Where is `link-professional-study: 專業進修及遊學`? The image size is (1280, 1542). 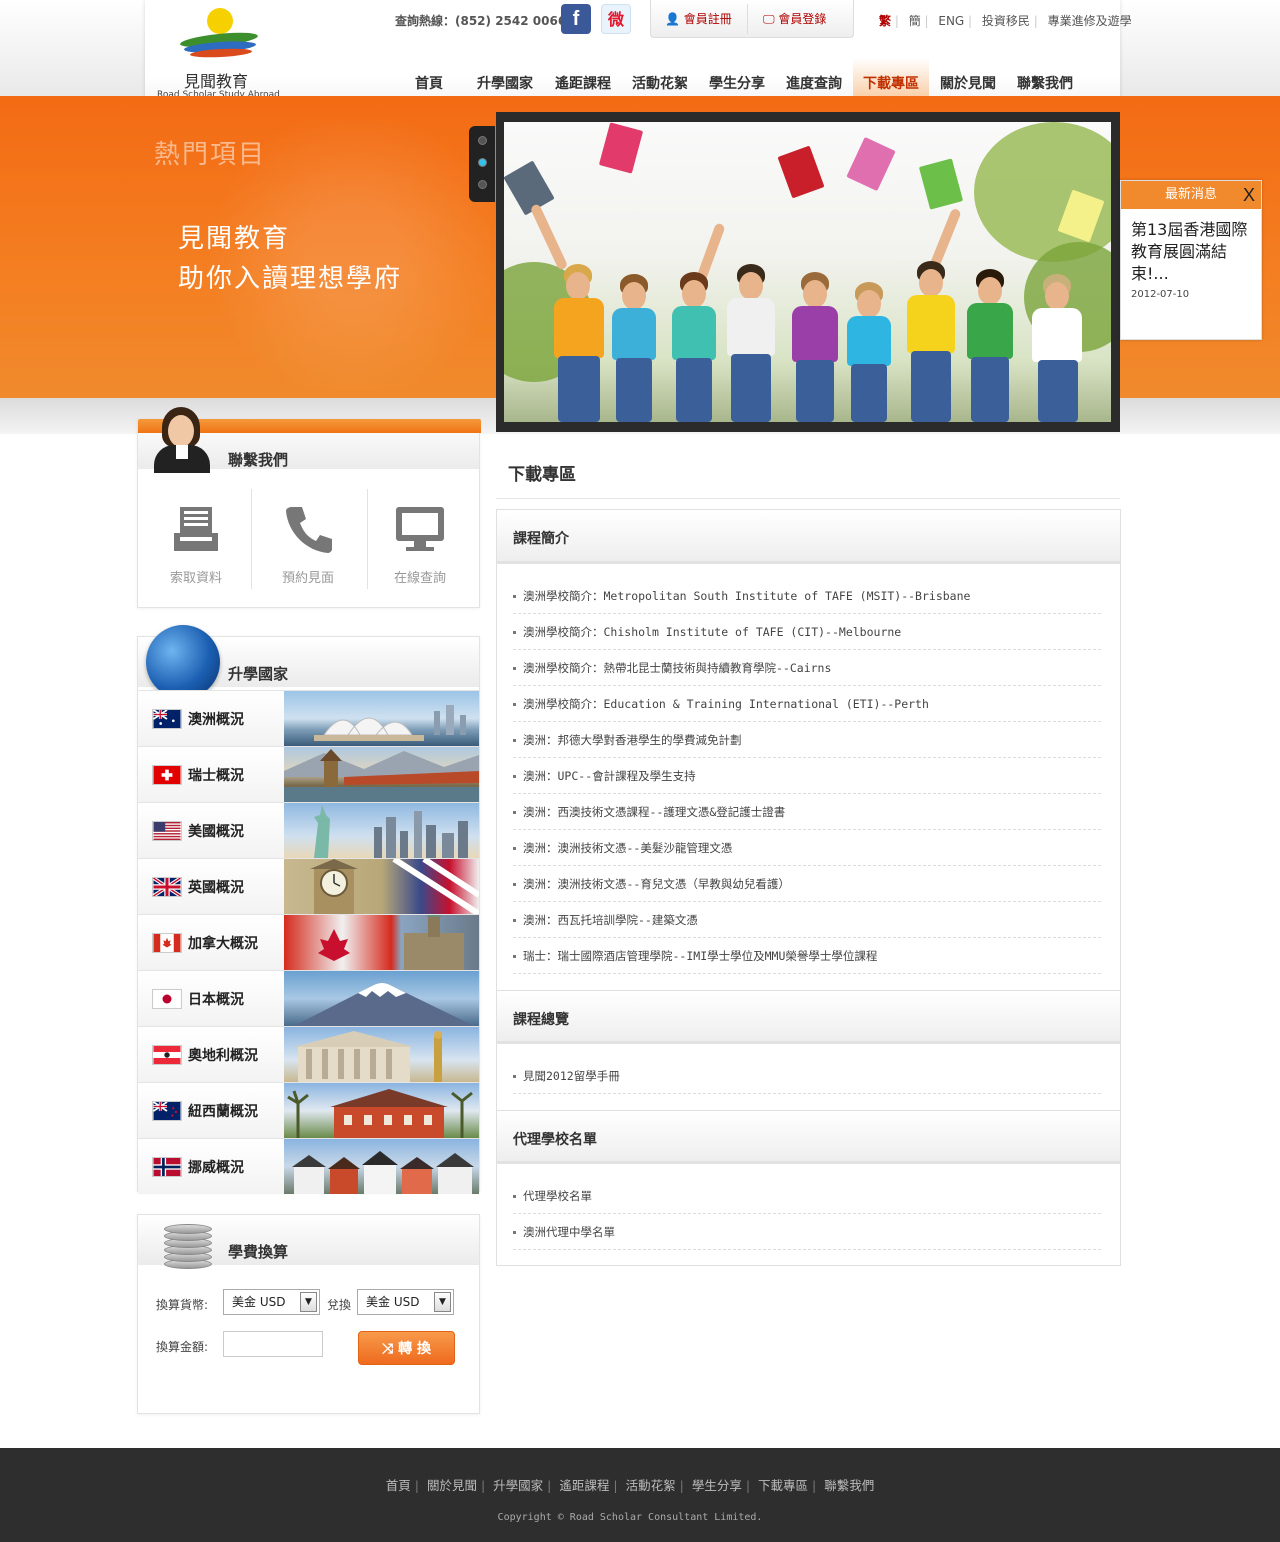
link-professional-study: 專業進修及遊學 is located at coordinates (1090, 21).